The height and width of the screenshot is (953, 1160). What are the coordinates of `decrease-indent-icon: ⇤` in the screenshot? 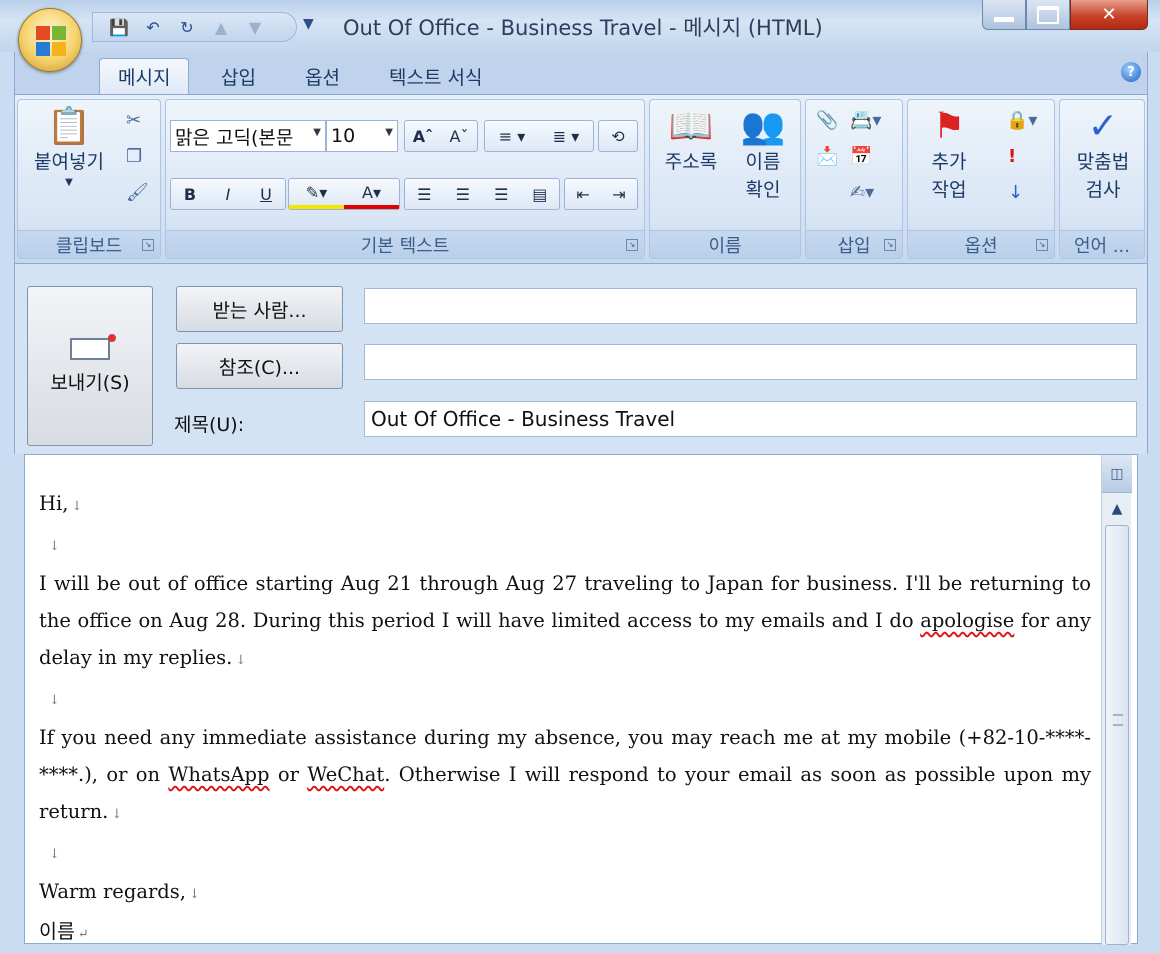 It's located at (583, 194).